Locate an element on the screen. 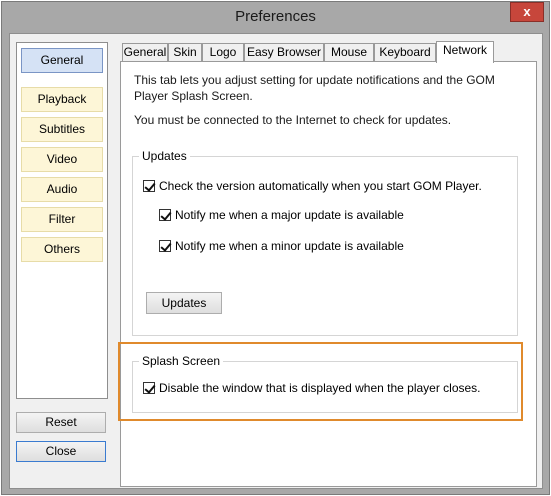 The image size is (551, 496). notify-minor-checkbox is located at coordinates (165, 246).